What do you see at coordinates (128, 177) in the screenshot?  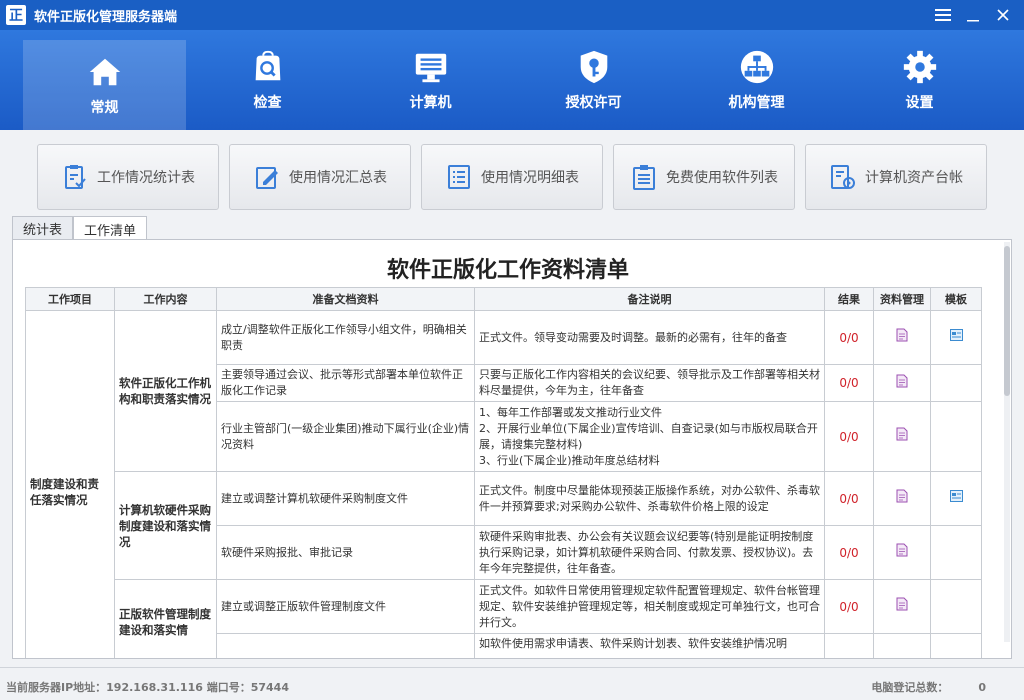 I see `work-stats-button: 工作情况统计表` at bounding box center [128, 177].